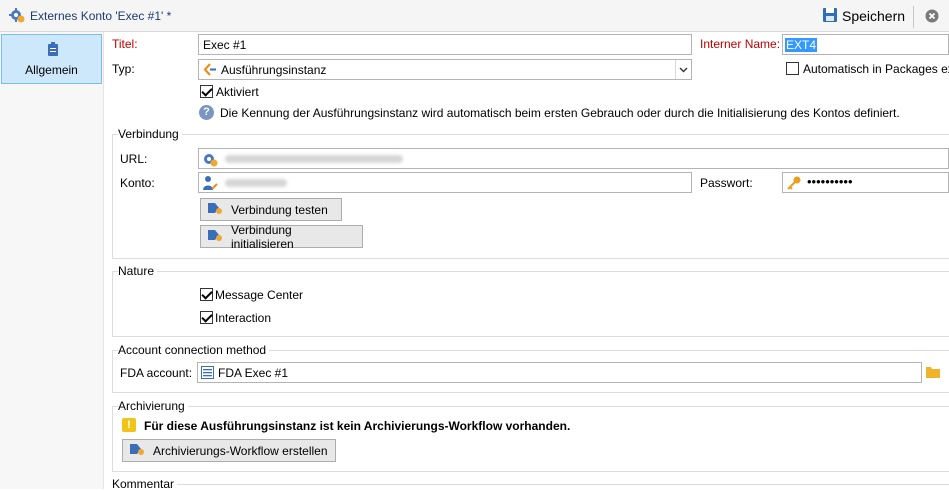  I want to click on password-mask: ••••••••••, so click(830, 181).